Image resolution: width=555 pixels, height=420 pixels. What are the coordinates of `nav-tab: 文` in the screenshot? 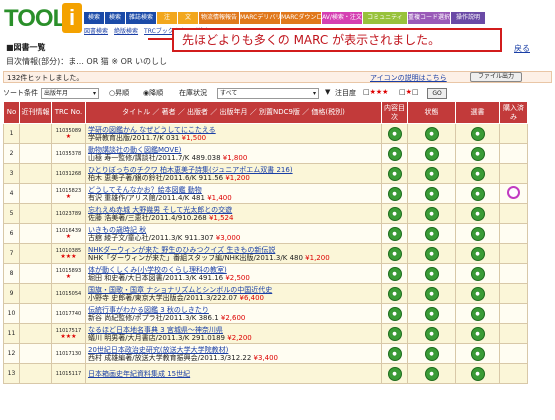 It's located at (188, 18).